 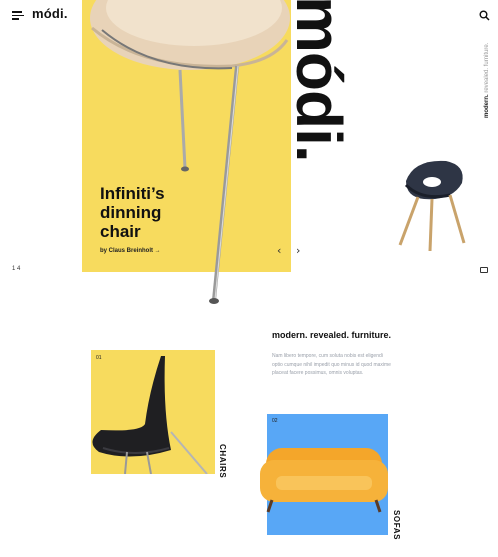 I want to click on video-icon, so click(x=484, y=270).